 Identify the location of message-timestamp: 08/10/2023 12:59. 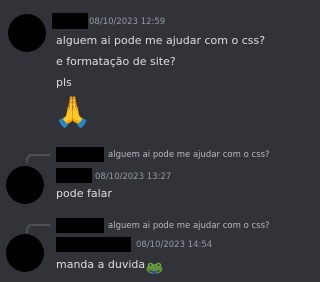
(127, 22).